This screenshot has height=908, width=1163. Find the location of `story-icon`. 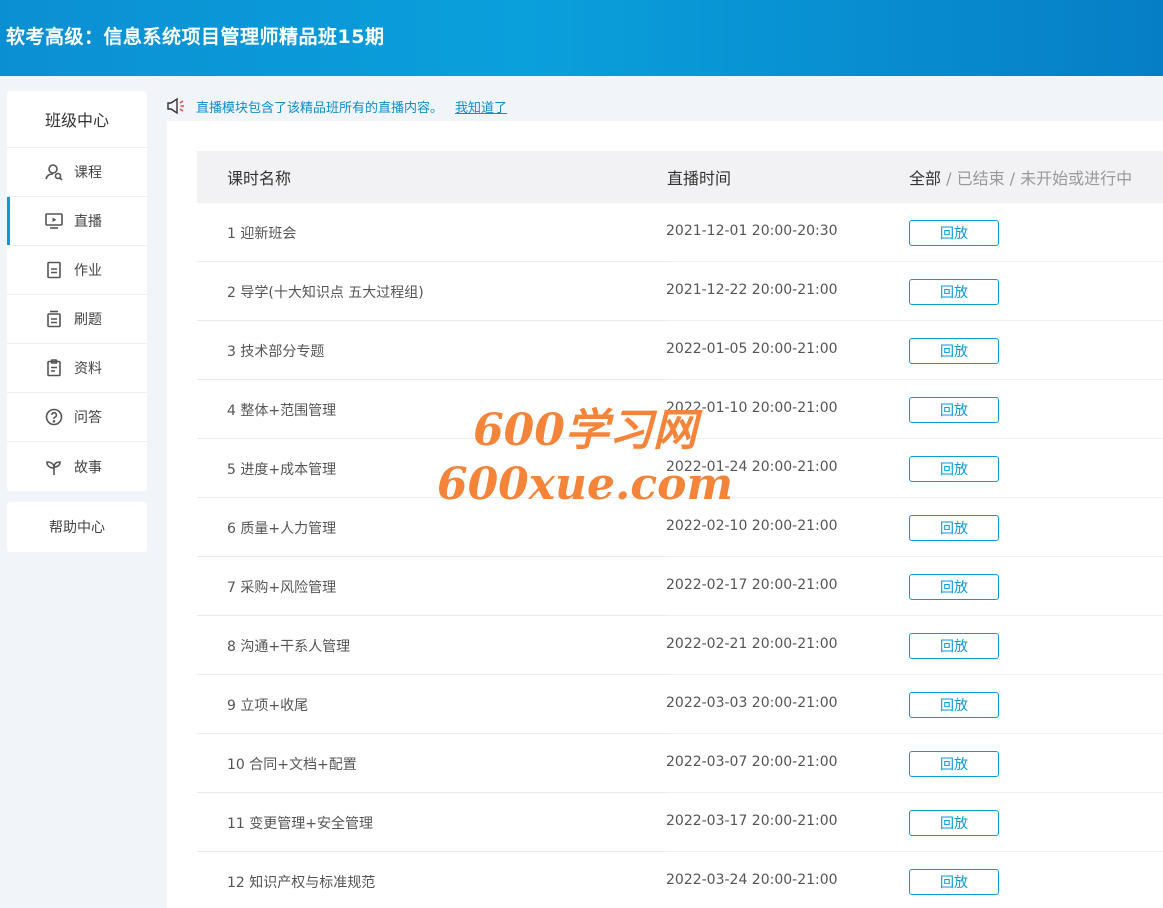

story-icon is located at coordinates (54, 467).